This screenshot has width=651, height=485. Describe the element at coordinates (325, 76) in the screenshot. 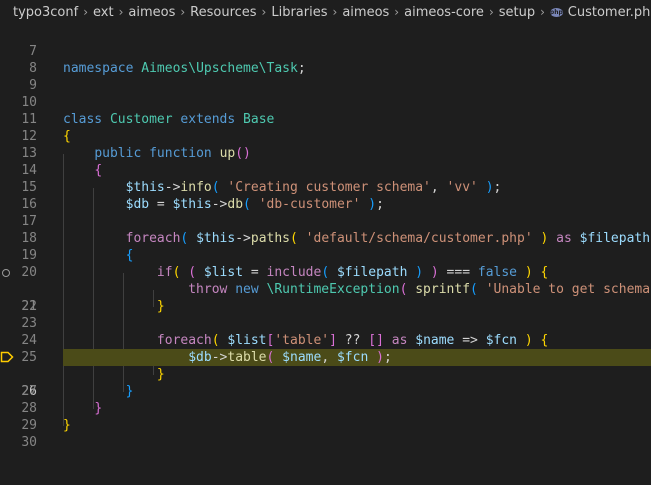

I see `code-line: 9 namespace Aimeos\Upscheme\Task;` at that location.